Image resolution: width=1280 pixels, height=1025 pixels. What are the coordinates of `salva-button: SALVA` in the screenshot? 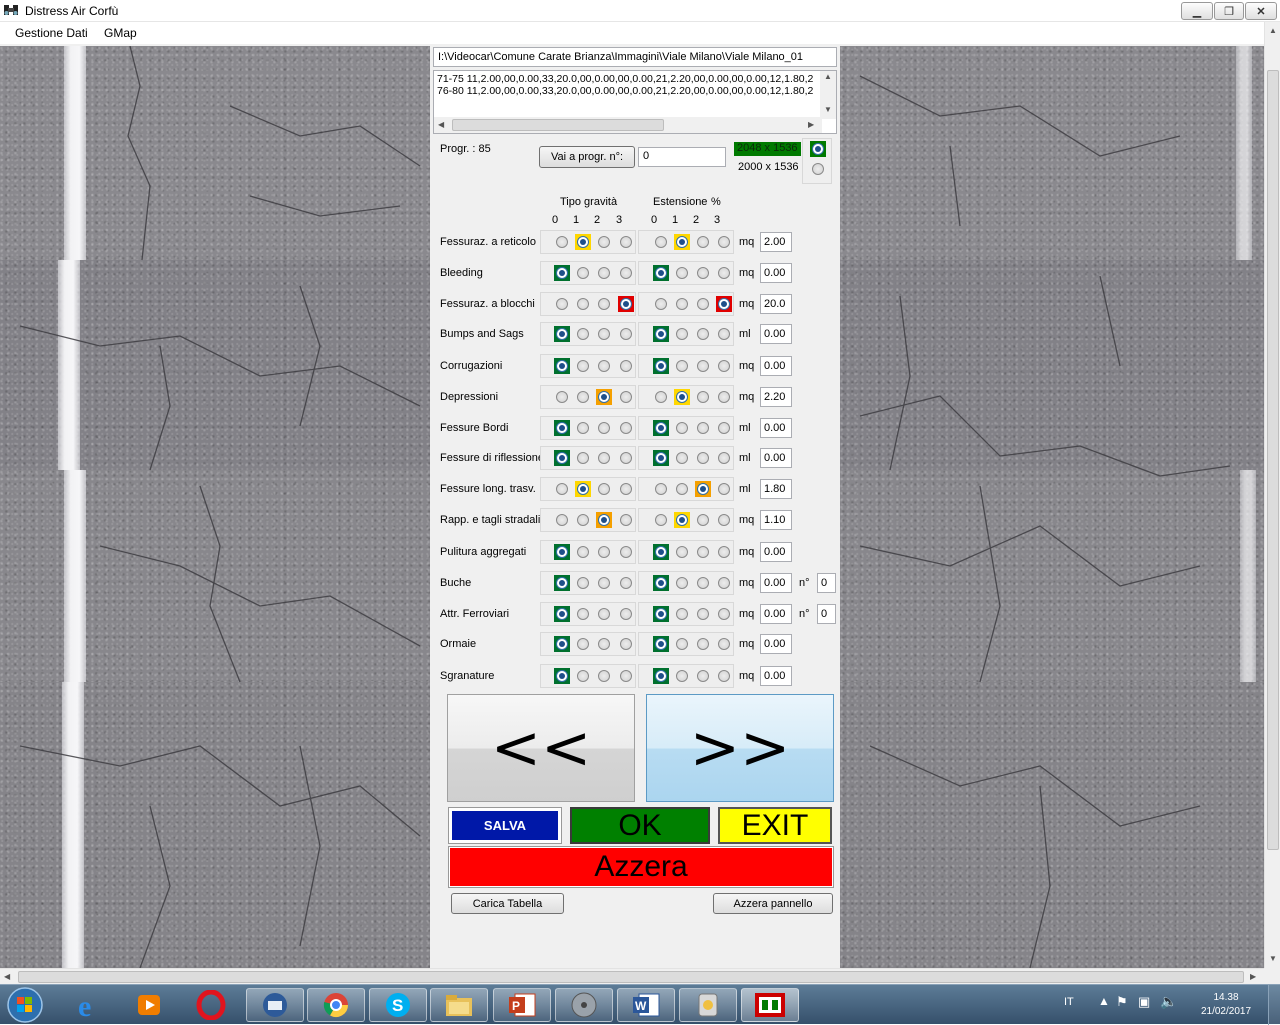 It's located at (505, 825).